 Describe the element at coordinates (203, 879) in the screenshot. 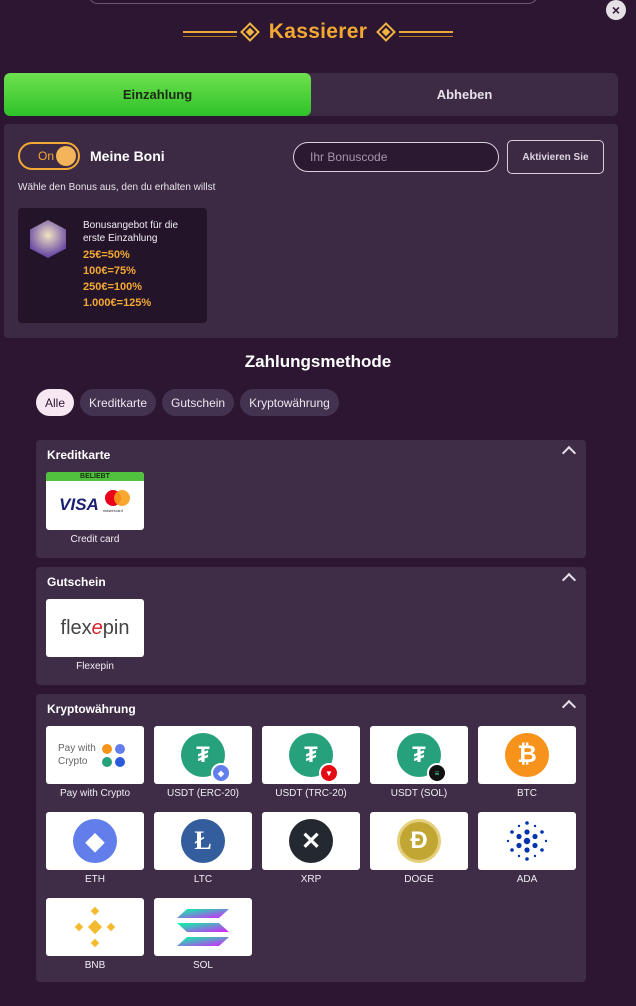

I see `tile-caption: LTC` at that location.